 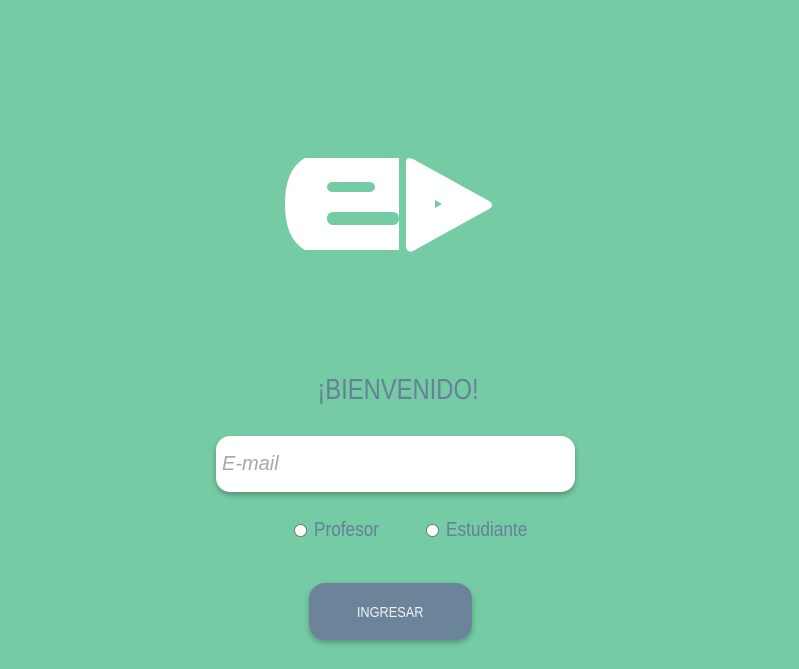 I want to click on radio-estudiante, so click(x=432, y=530).